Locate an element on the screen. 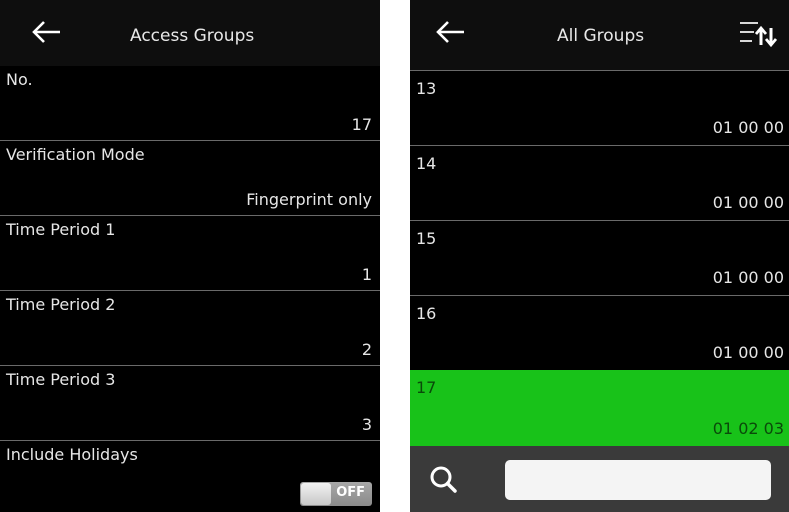 This screenshot has height=512, width=789. group-list-item-selected: 17 01 02 03 is located at coordinates (599, 408).